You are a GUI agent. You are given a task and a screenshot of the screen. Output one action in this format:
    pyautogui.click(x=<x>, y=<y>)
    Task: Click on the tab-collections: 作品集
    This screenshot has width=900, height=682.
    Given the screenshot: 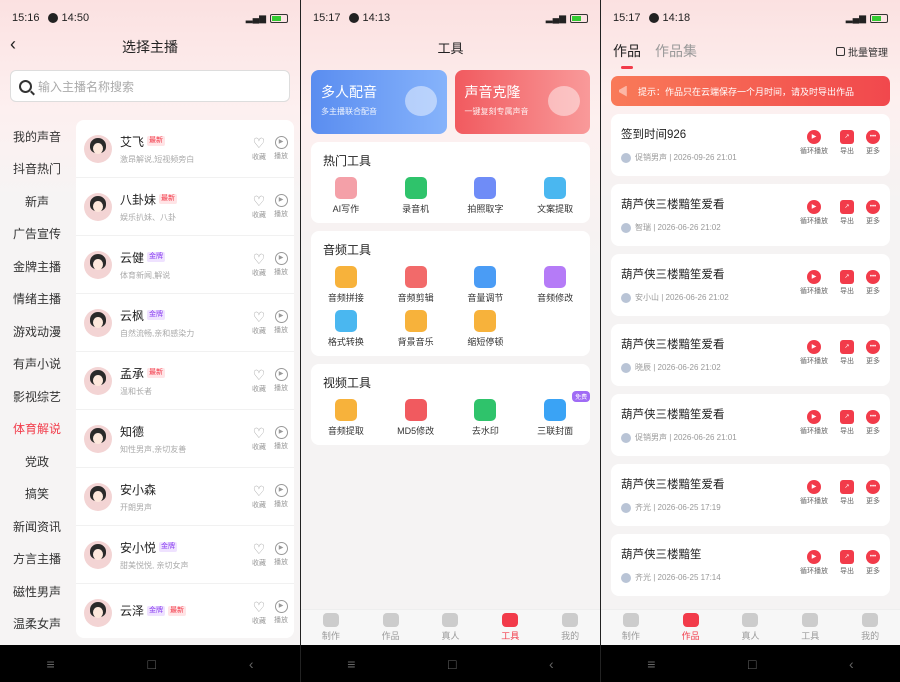 What is the action you would take?
    pyautogui.click(x=676, y=51)
    